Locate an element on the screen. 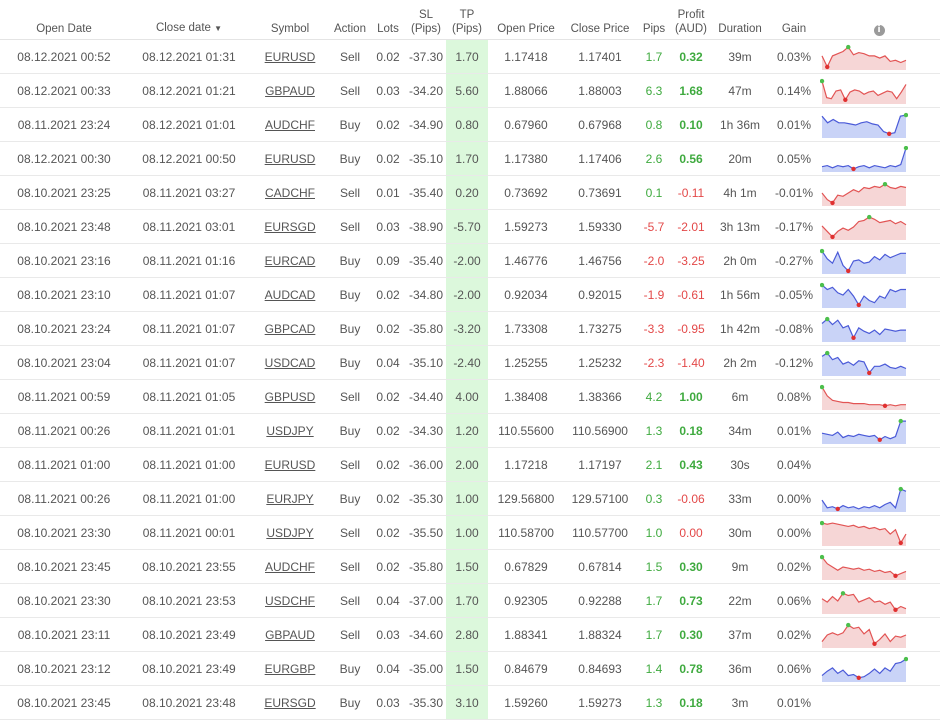 This screenshot has width=940, height=720. symbol-link: GBPCAD is located at coordinates (290, 329).